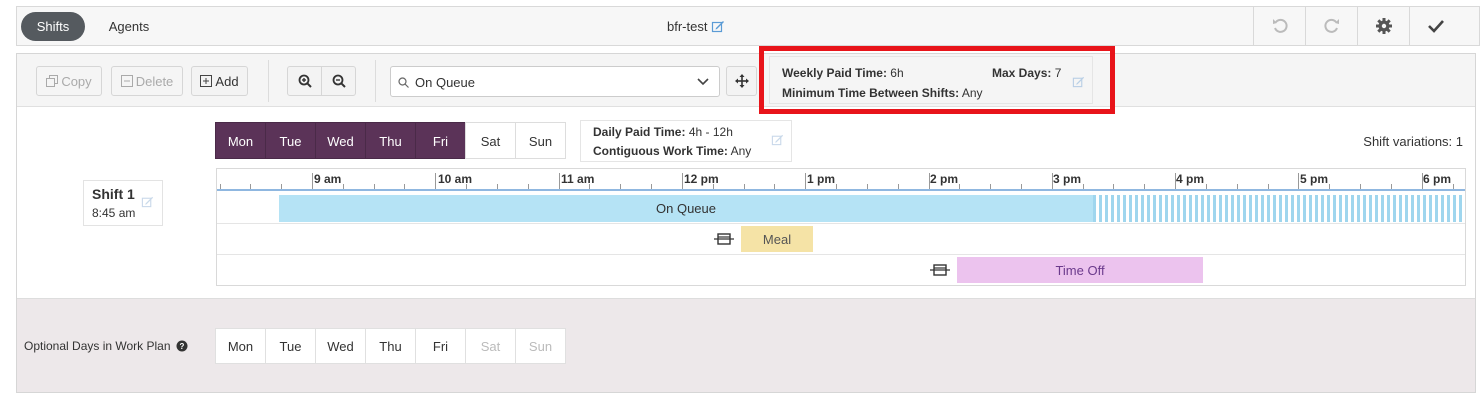  What do you see at coordinates (340, 140) in the screenshot?
I see `day-toggle-wed: Wed` at bounding box center [340, 140].